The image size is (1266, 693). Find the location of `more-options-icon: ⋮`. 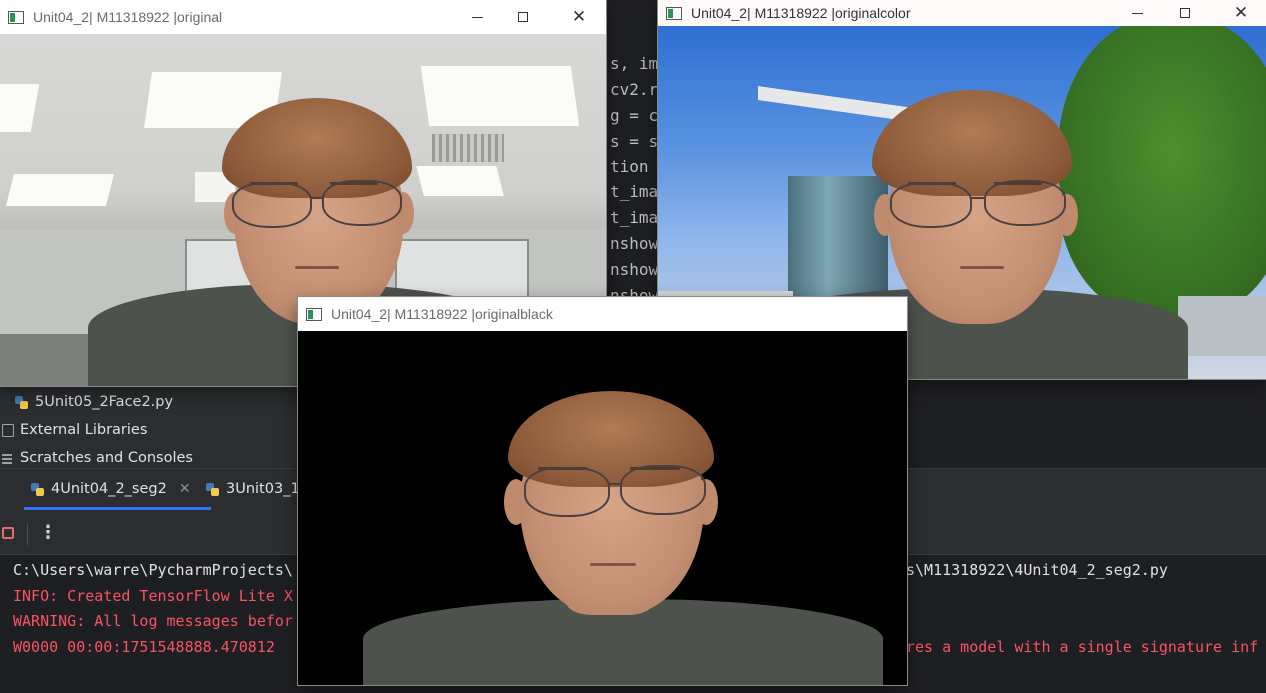

more-options-icon: ⋮ is located at coordinates (48, 532).